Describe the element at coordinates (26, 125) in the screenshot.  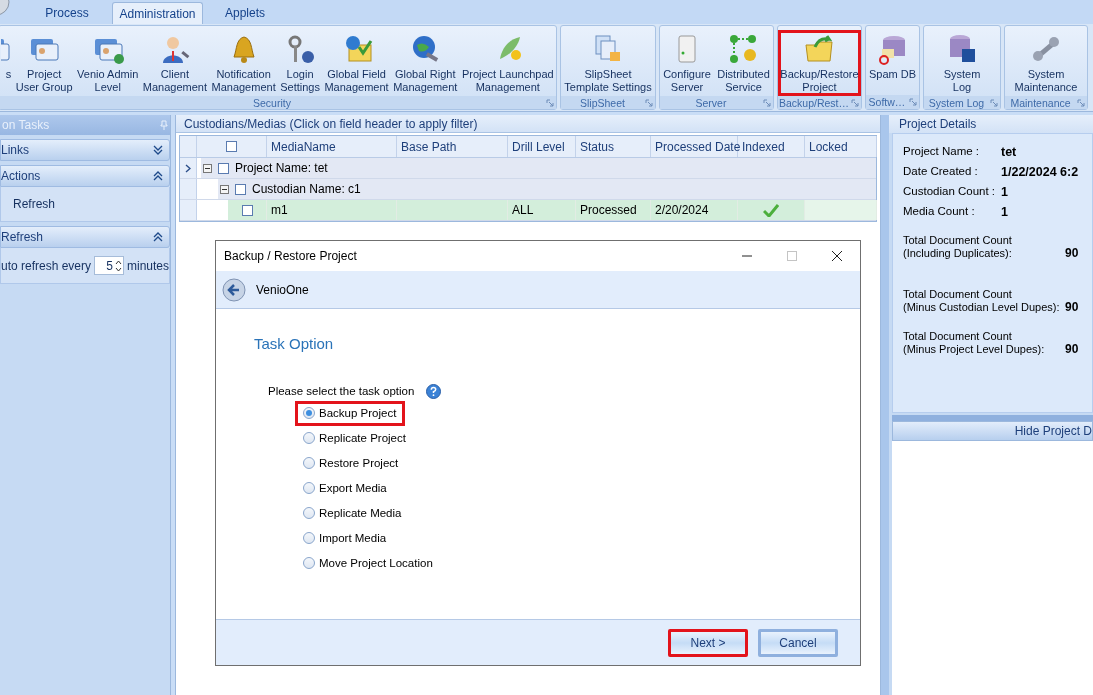
I see `pane-title: on Tasks` at that location.